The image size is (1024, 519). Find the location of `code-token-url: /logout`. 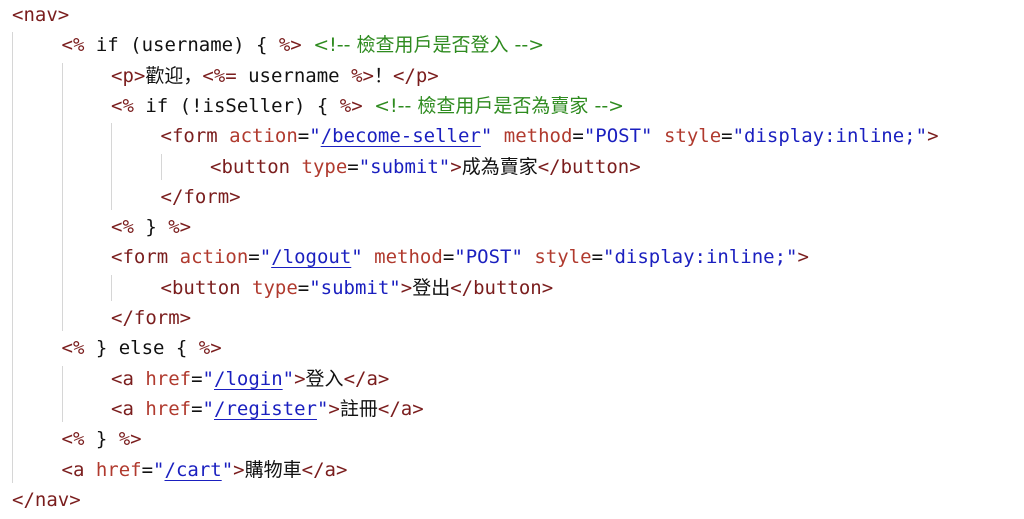

code-token-url: /logout is located at coordinates (311, 257).